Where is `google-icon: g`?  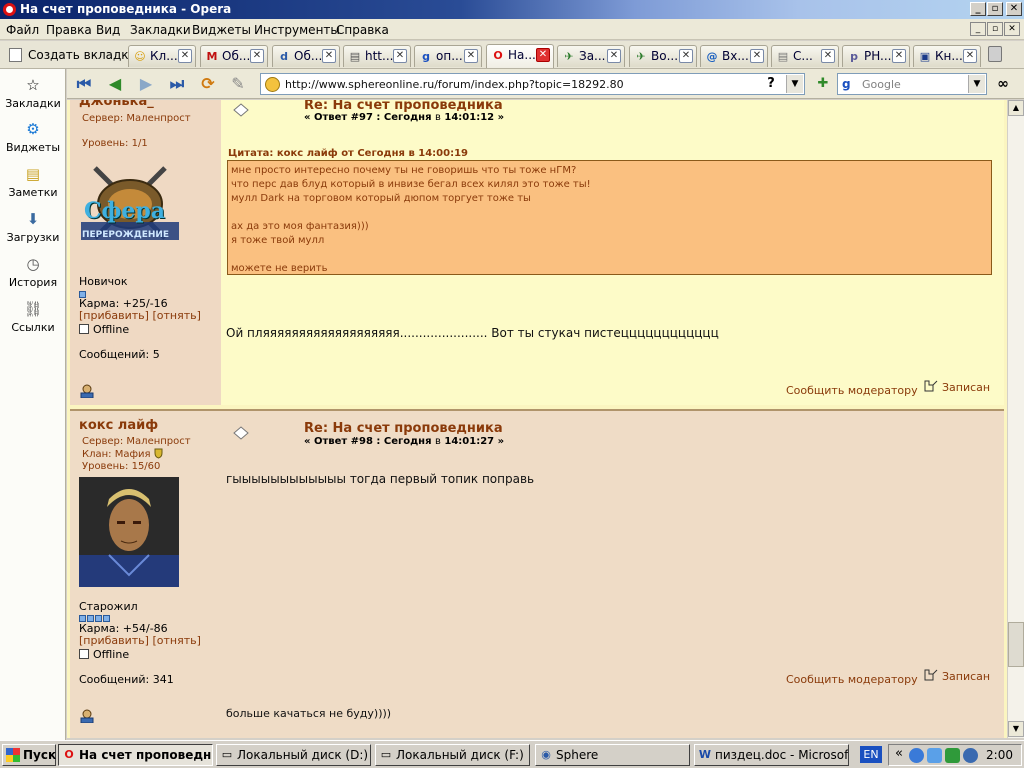 google-icon: g is located at coordinates (426, 56).